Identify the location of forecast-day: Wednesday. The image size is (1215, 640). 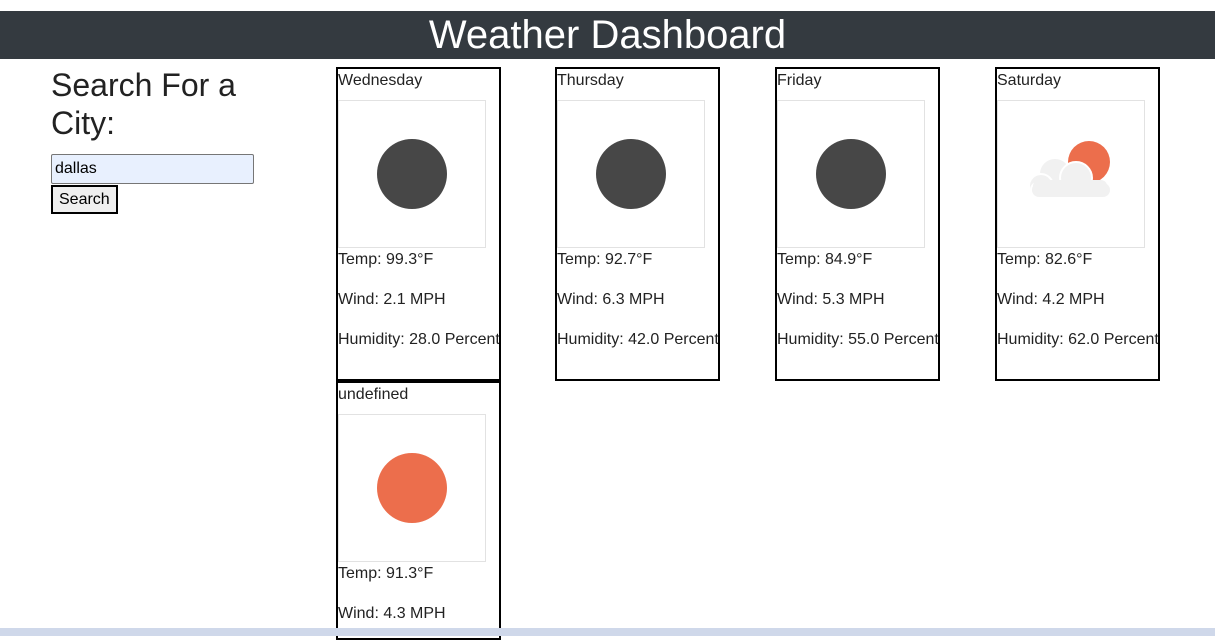
(380, 80).